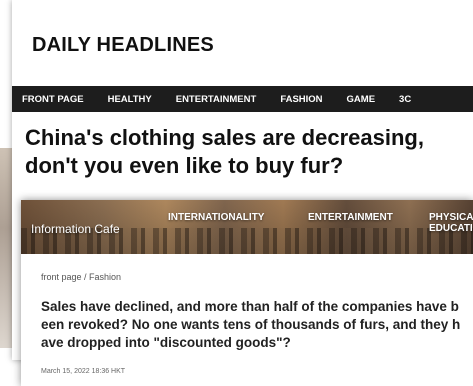 The height and width of the screenshot is (386, 473). What do you see at coordinates (75, 229) in the screenshot?
I see `brand-logo-text: Information Cafe` at bounding box center [75, 229].